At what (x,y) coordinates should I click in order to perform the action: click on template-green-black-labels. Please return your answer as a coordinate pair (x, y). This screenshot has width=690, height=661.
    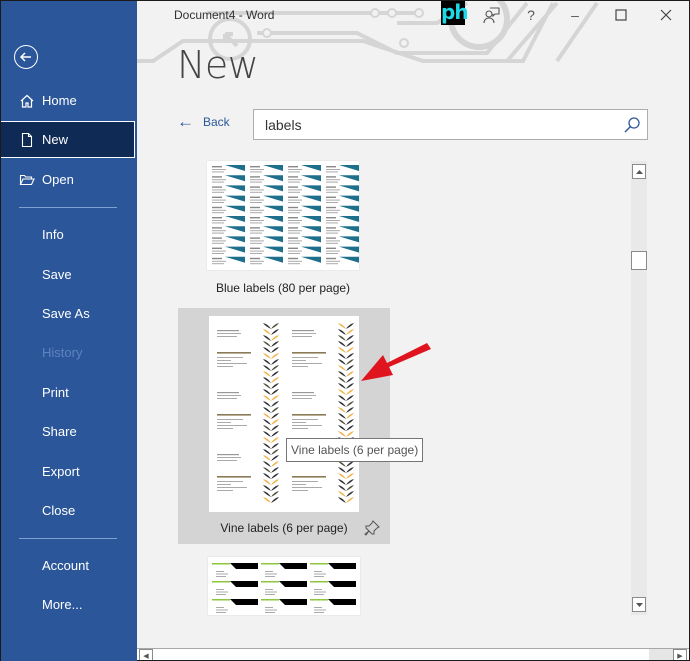
    Looking at the image, I should click on (283, 582).